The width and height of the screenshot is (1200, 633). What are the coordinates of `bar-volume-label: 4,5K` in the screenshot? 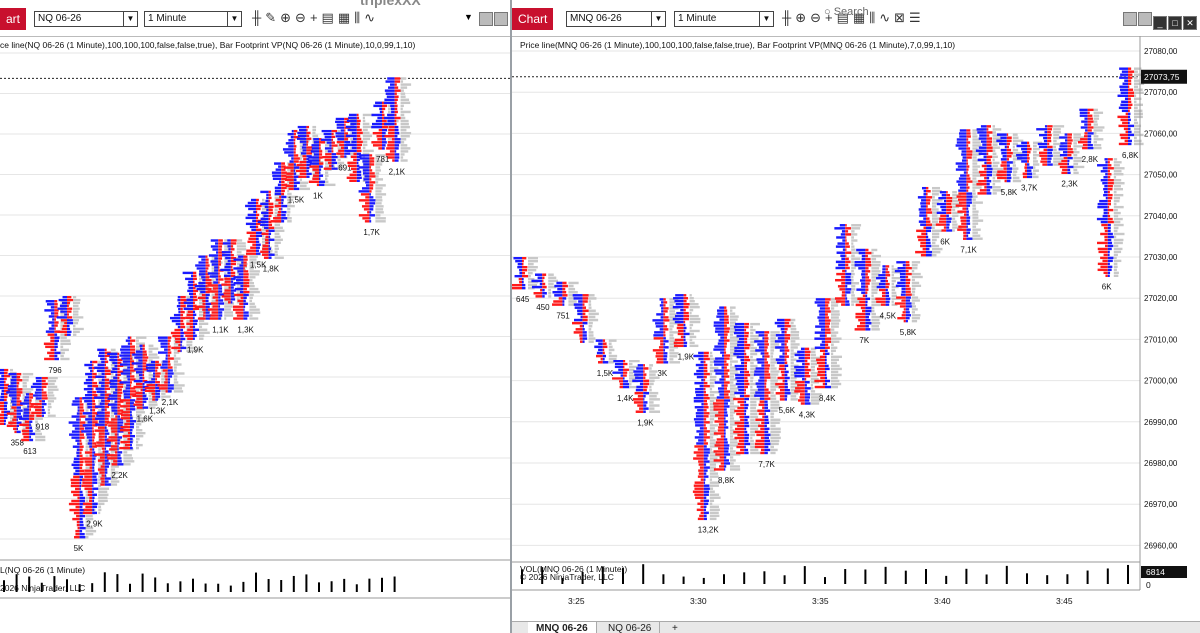 It's located at (888, 315).